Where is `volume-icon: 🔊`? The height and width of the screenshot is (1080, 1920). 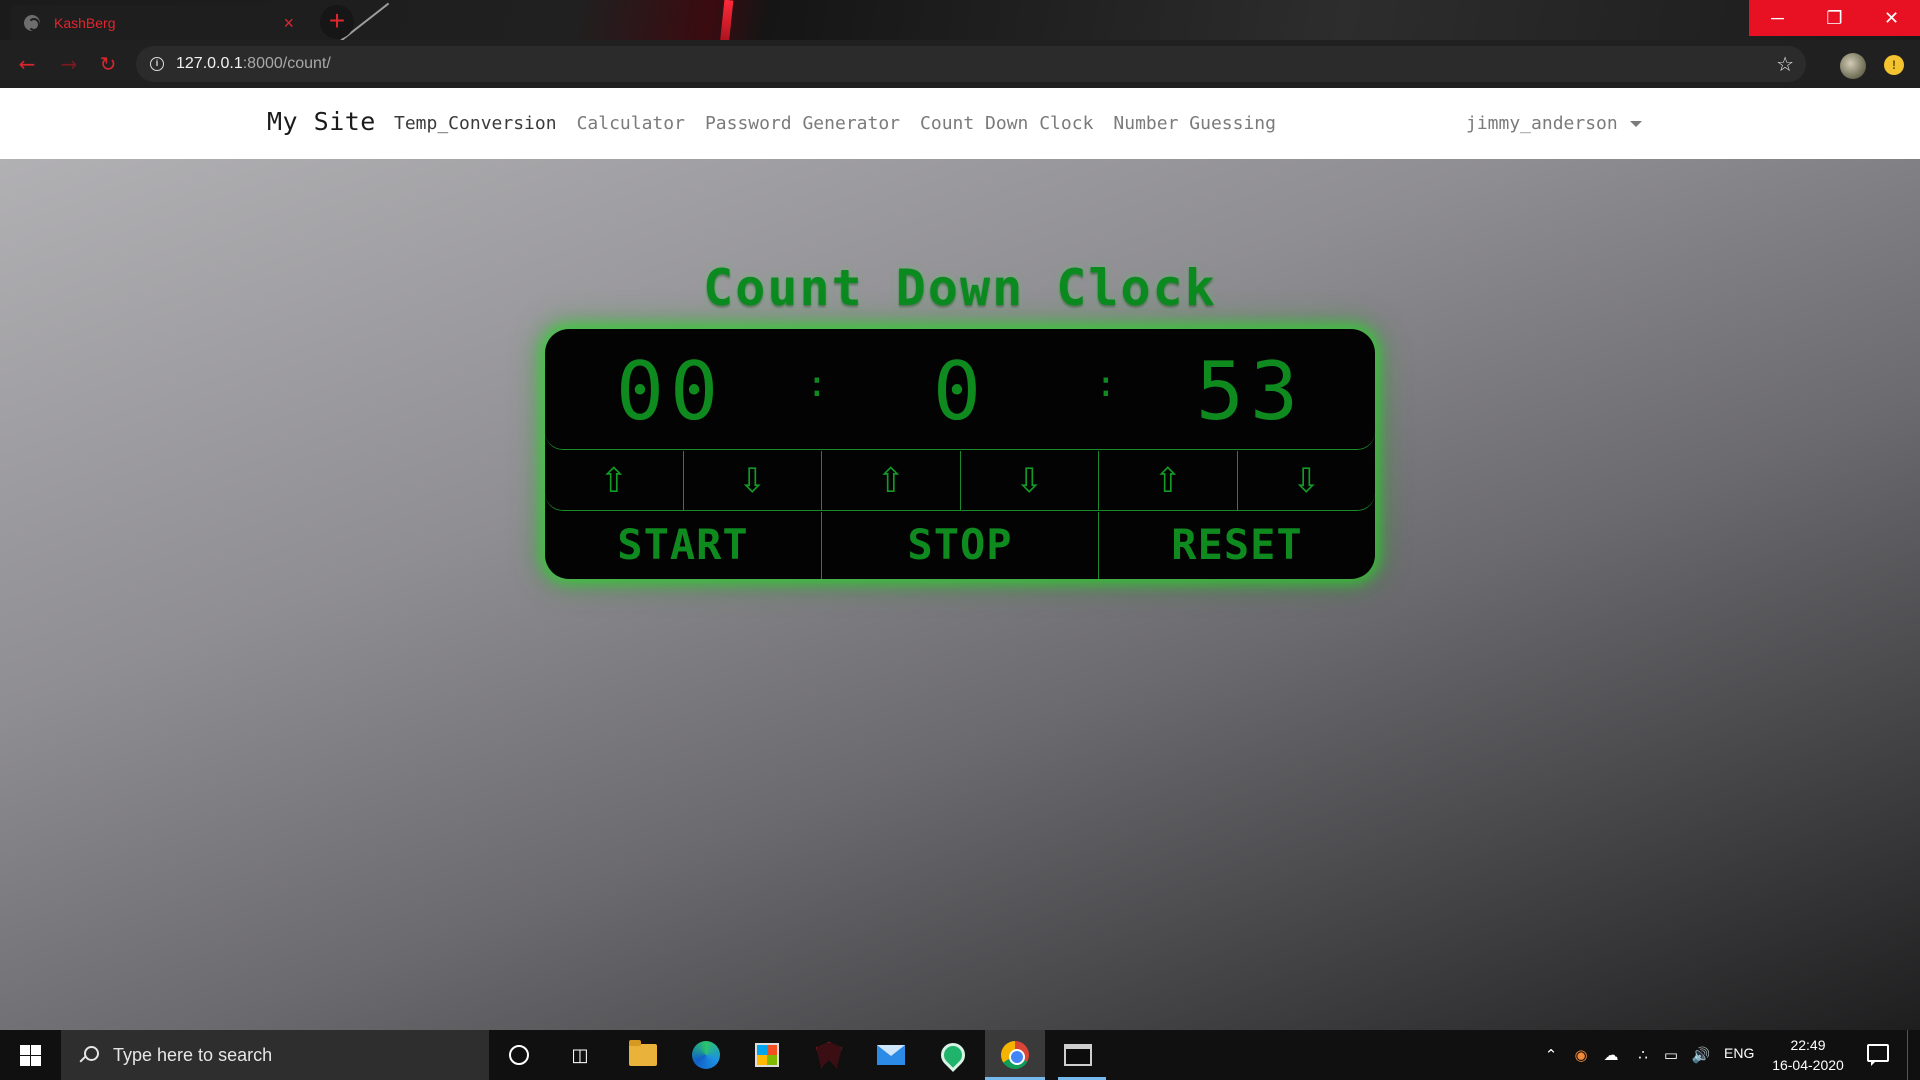 volume-icon: 🔊 is located at coordinates (1701, 1055).